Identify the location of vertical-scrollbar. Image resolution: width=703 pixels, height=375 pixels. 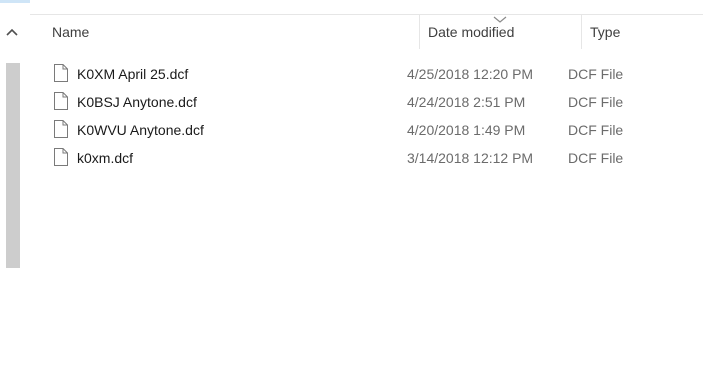
(11, 195).